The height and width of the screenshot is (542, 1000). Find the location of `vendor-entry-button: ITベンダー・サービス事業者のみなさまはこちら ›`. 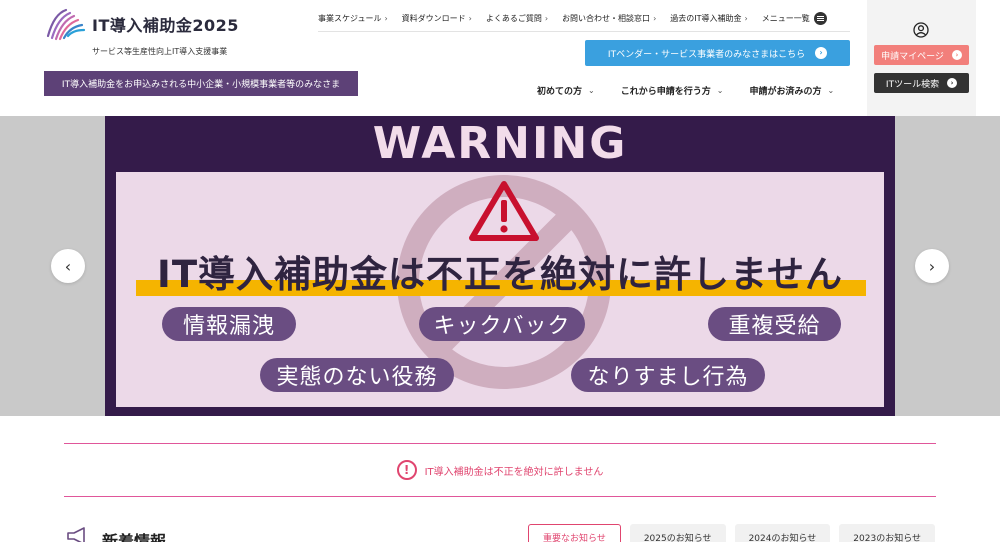

vendor-entry-button: ITベンダー・サービス事業者のみなさまはこちら › is located at coordinates (717, 53).